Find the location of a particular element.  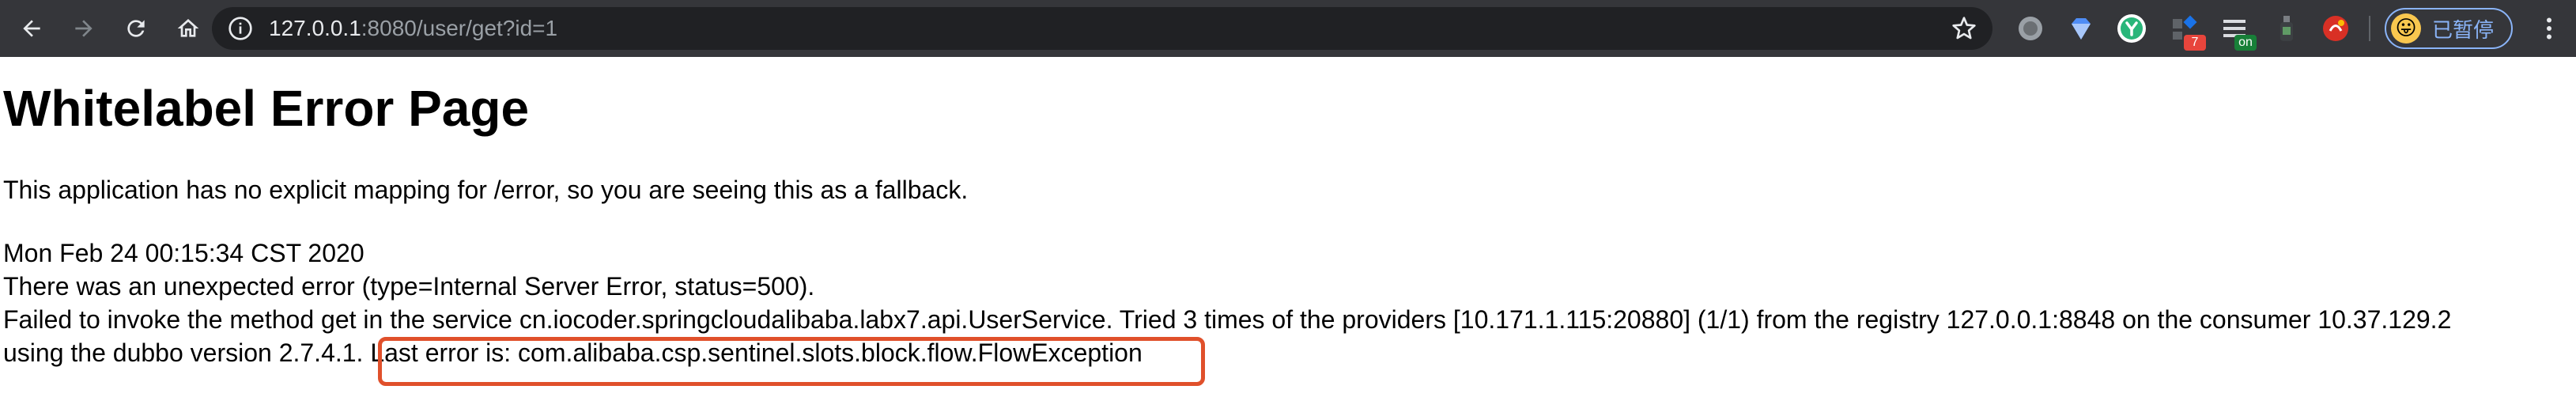

error-timestamp: Mon Feb 24 00:15:34 CST 2020 is located at coordinates (183, 253).